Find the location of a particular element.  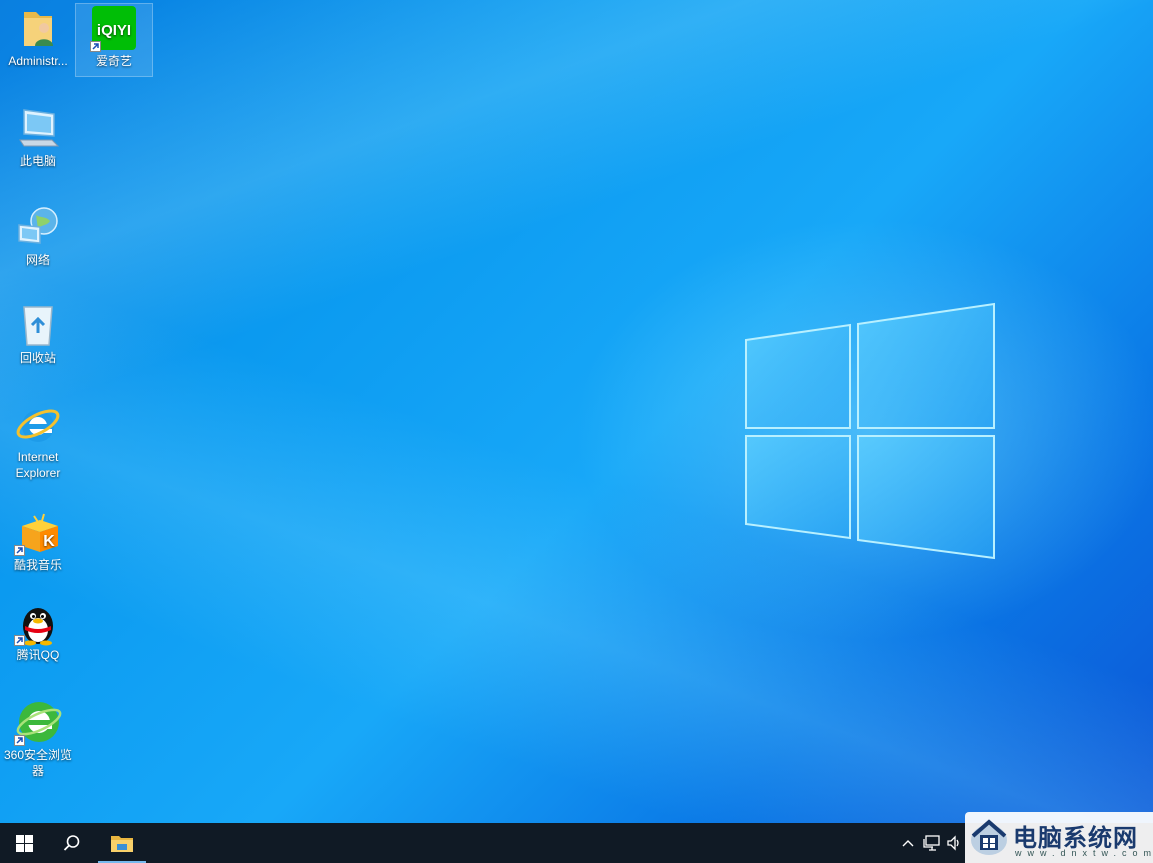

desktop-icon-this-pc: 此电脑 is located at coordinates (38, 136).